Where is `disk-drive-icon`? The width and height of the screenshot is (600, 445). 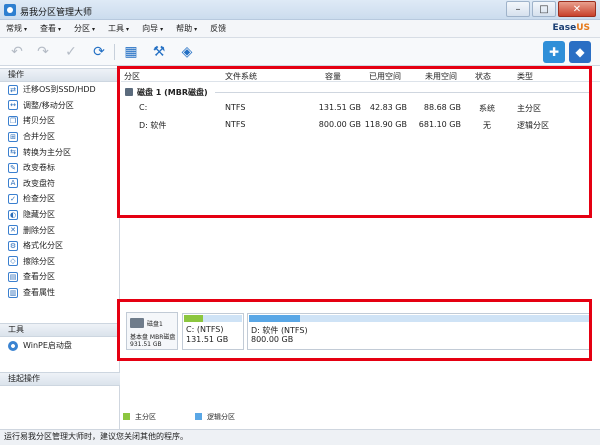 disk-drive-icon is located at coordinates (137, 323).